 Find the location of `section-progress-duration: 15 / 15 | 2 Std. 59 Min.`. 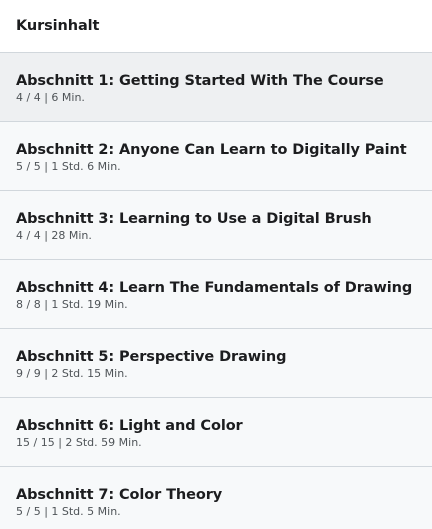

section-progress-duration: 15 / 15 | 2 Std. 59 Min. is located at coordinates (79, 442).